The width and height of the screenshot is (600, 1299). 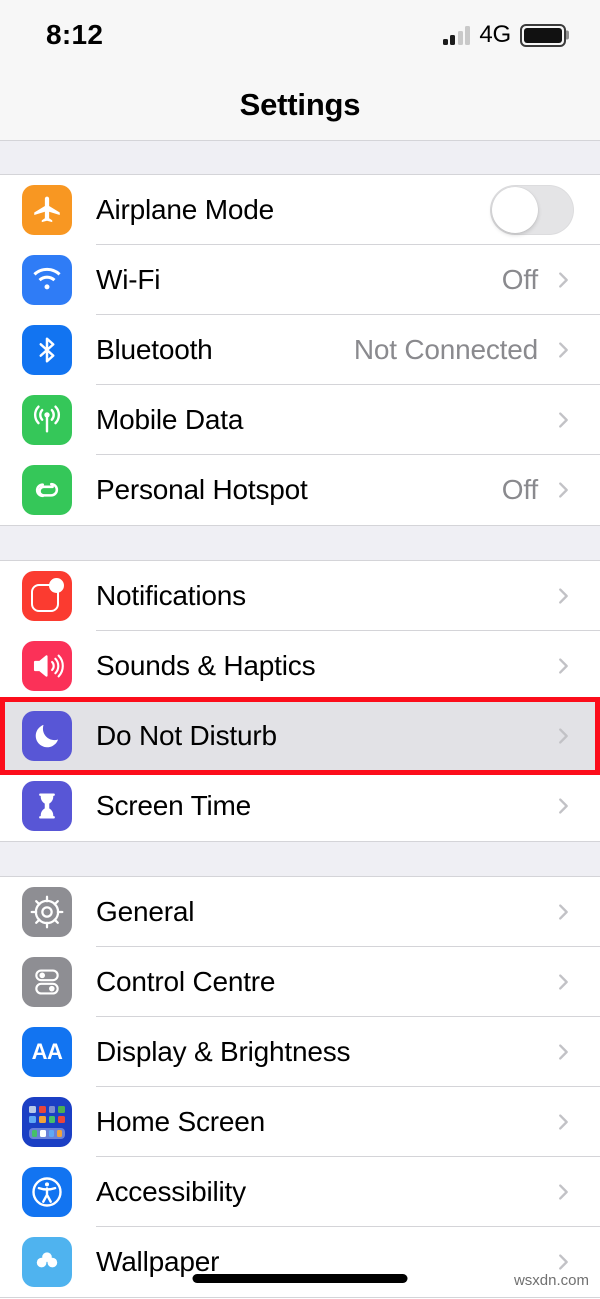 I want to click on display-brightness-icon: AA, so click(x=47, y=1052).